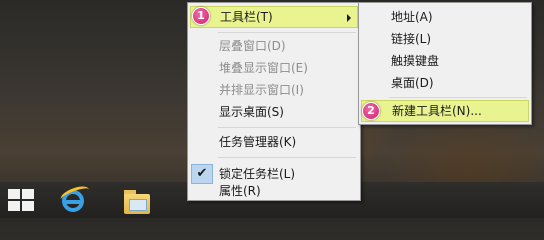 The width and height of the screenshot is (544, 240). Describe the element at coordinates (274, 191) in the screenshot. I see `menu-item-properties: 属性(R)` at that location.